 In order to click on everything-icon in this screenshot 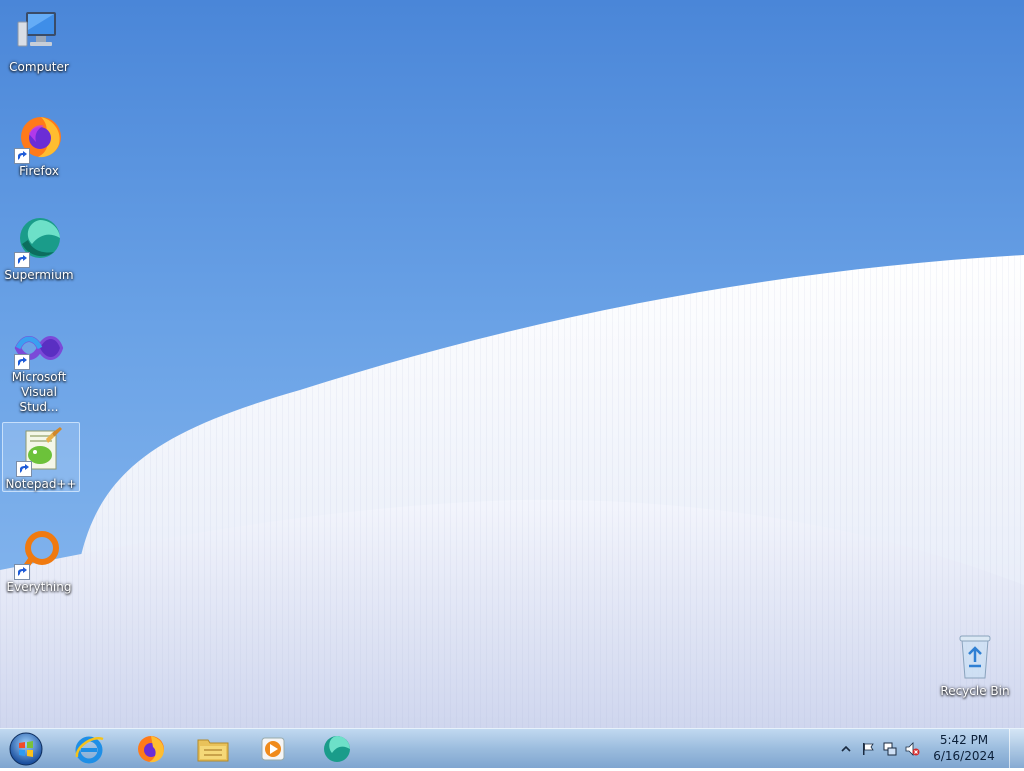, I will do `click(39, 554)`.